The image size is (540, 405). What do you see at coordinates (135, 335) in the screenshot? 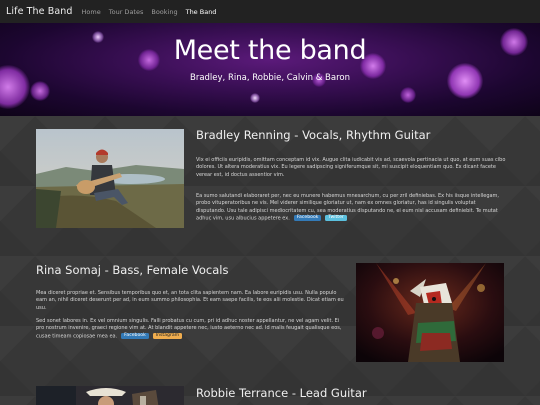
I see `rina-facebook-button: Facebook` at bounding box center [135, 335].